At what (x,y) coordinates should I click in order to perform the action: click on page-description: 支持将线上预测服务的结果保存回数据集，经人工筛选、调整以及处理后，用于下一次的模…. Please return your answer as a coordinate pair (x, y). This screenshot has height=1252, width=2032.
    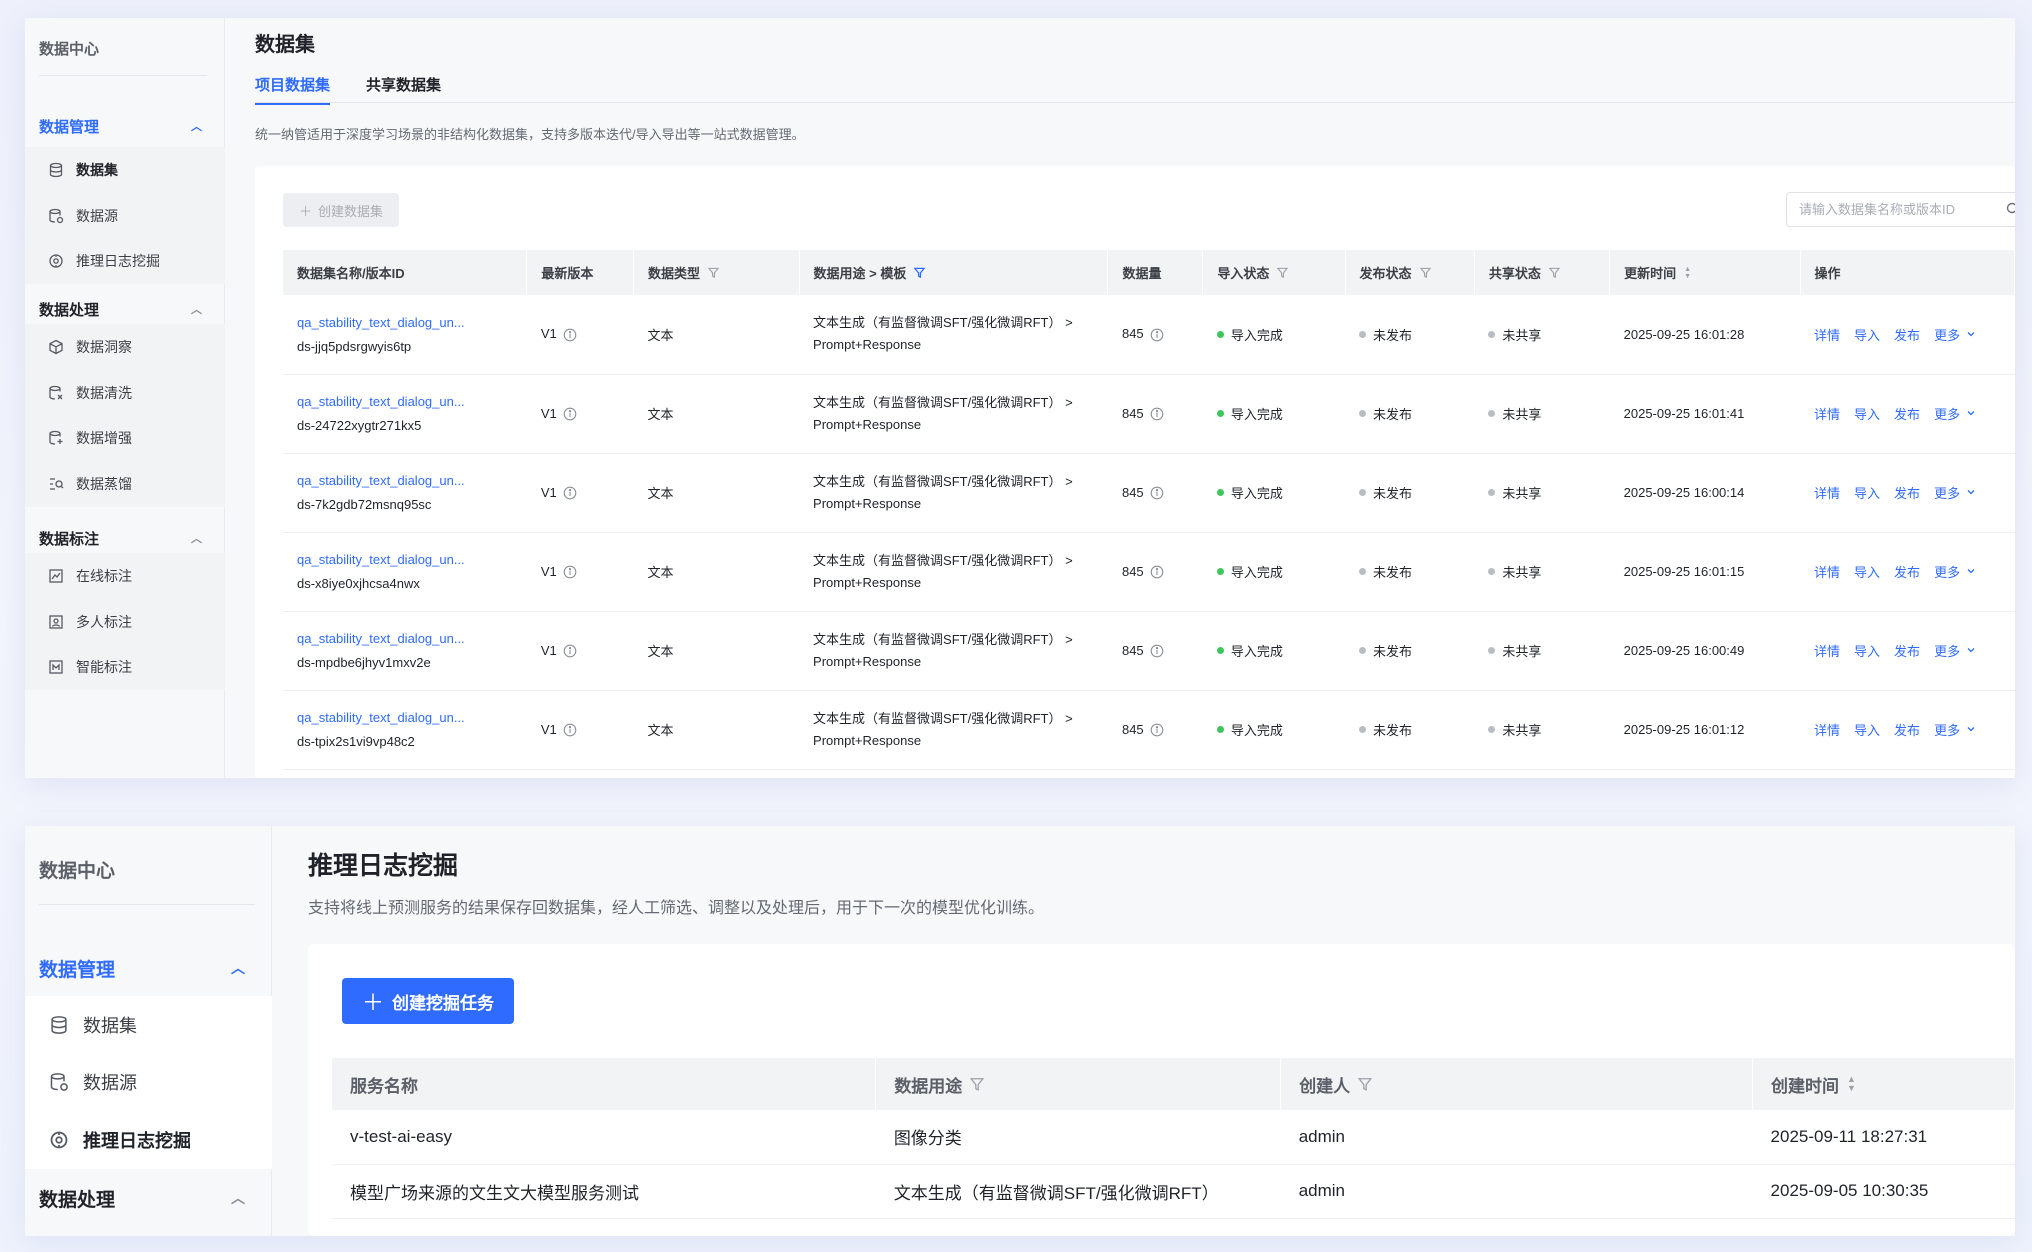
    Looking at the image, I should click on (676, 908).